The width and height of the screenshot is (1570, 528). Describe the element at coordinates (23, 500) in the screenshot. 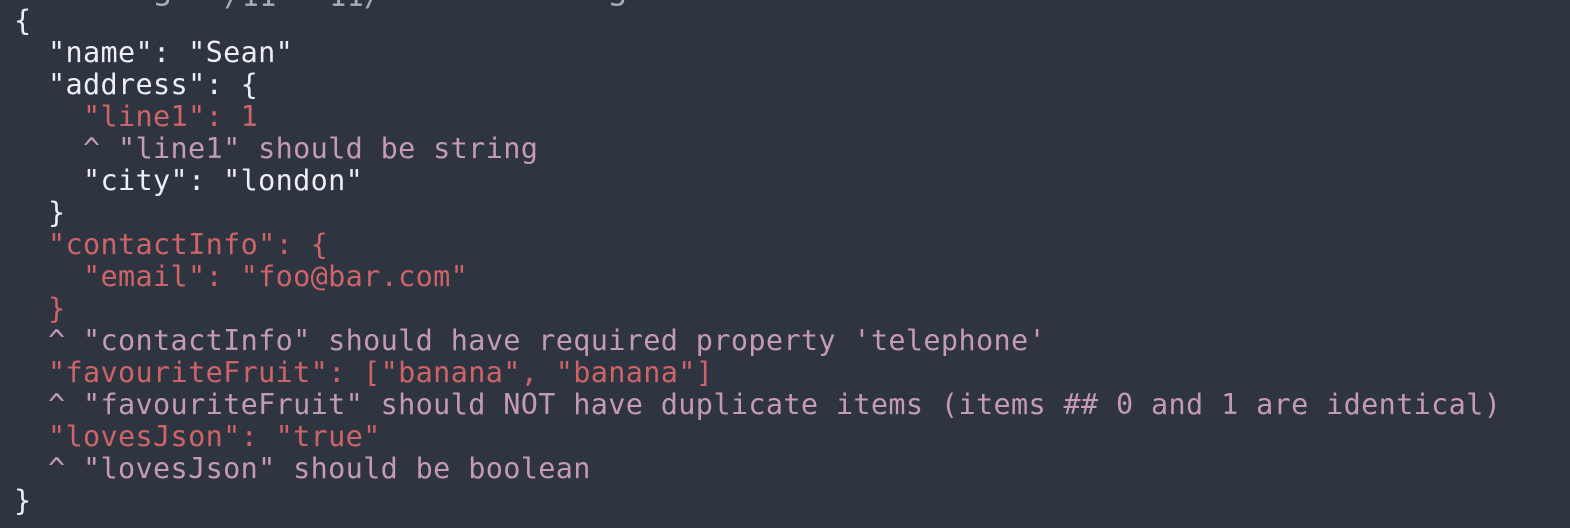

I see `json-close-brace: }` at that location.